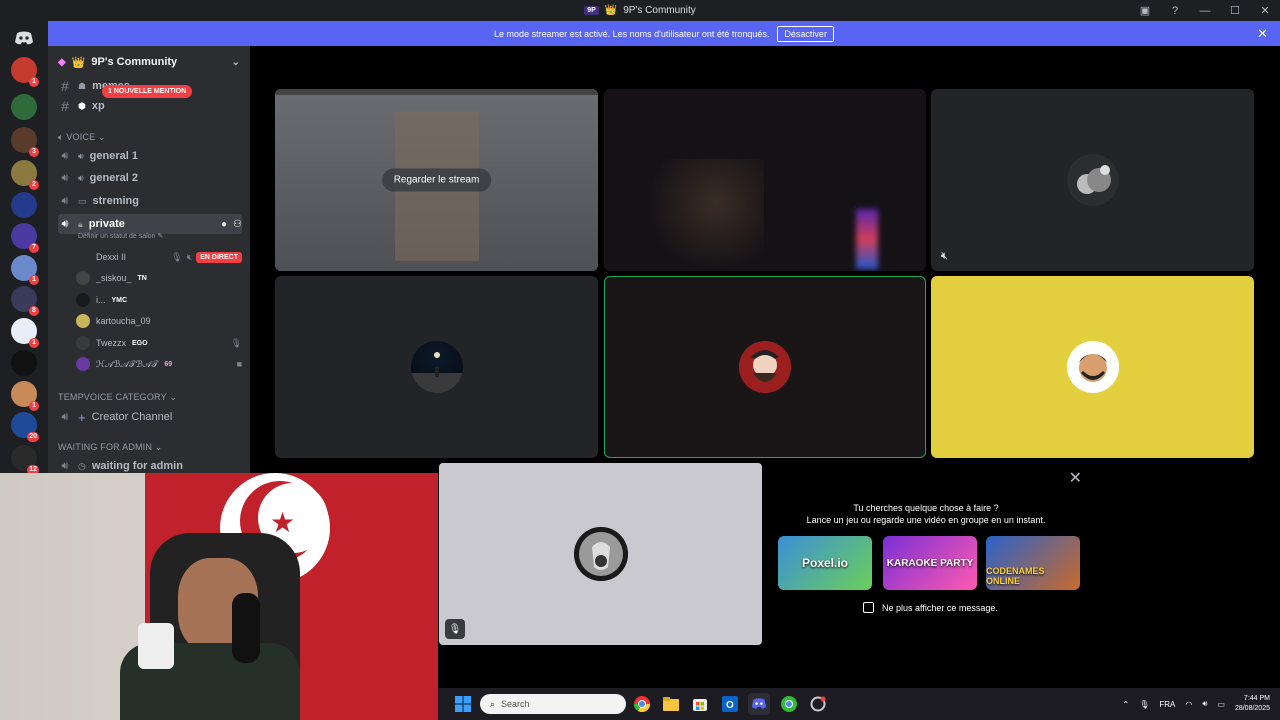  Describe the element at coordinates (825, 563) in the screenshot. I see `game-card-poxel: Poxel.io` at that location.